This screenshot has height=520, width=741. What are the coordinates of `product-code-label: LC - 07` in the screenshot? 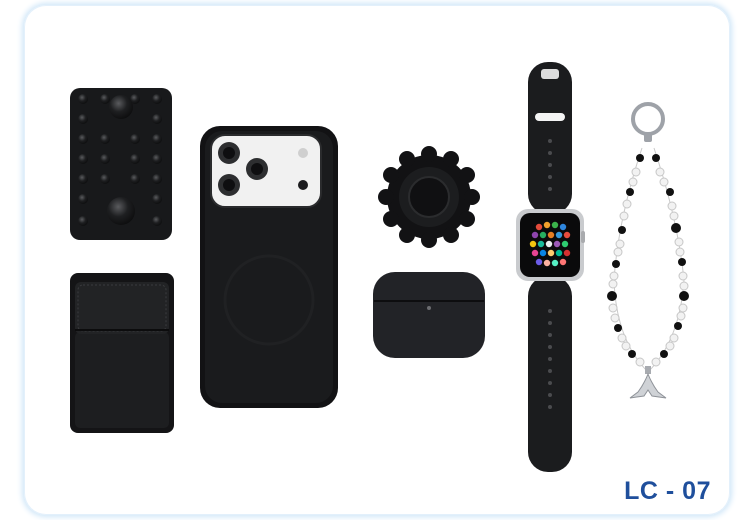 It's located at (667, 491).